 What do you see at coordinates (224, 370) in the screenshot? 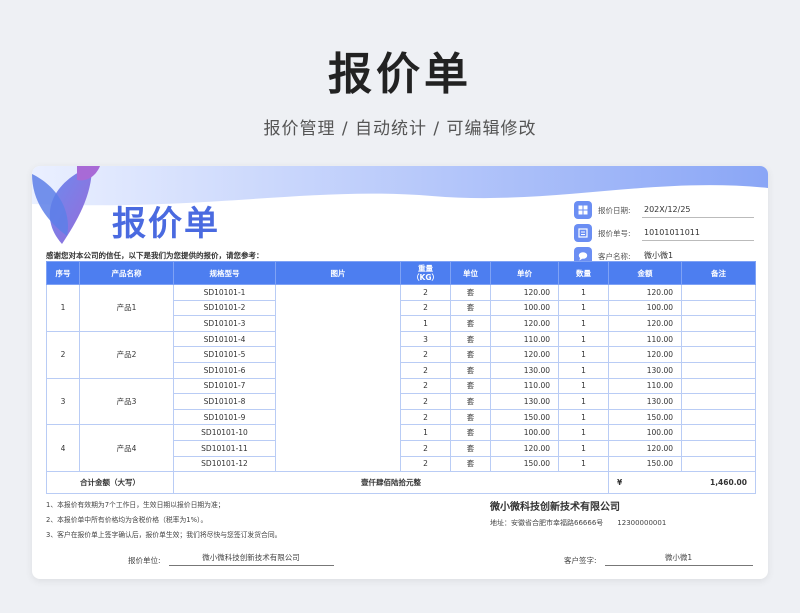
I see `cell-spec: SD10101-6` at bounding box center [224, 370].